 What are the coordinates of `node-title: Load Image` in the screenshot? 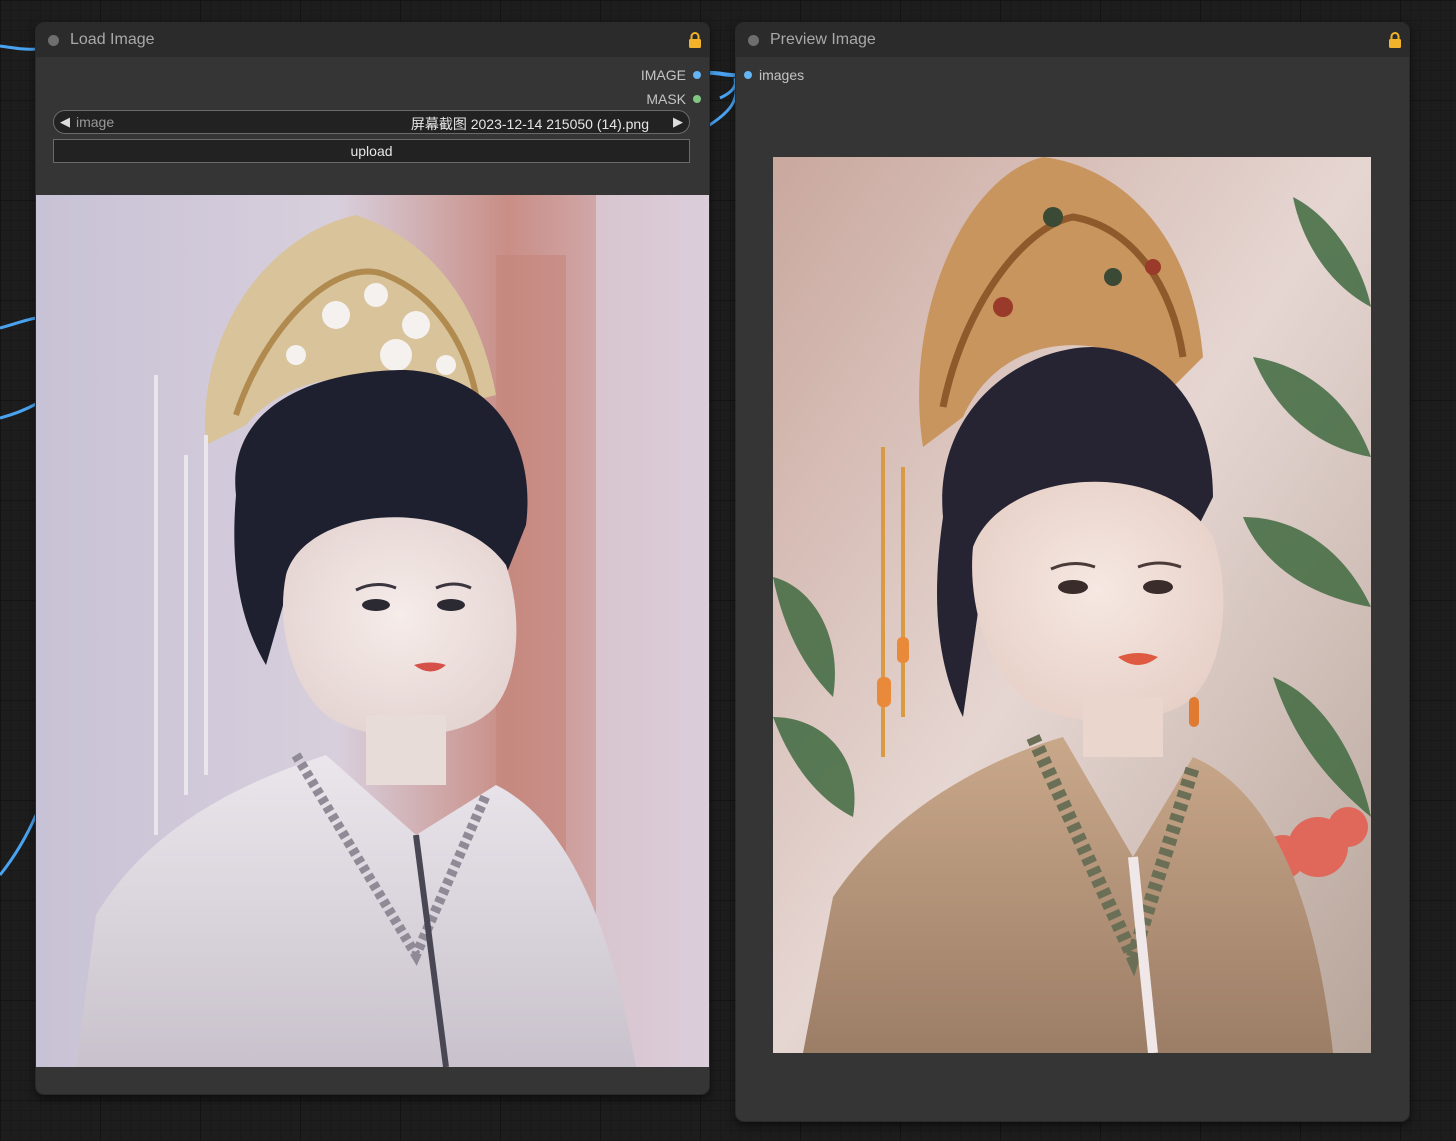 It's located at (112, 39).